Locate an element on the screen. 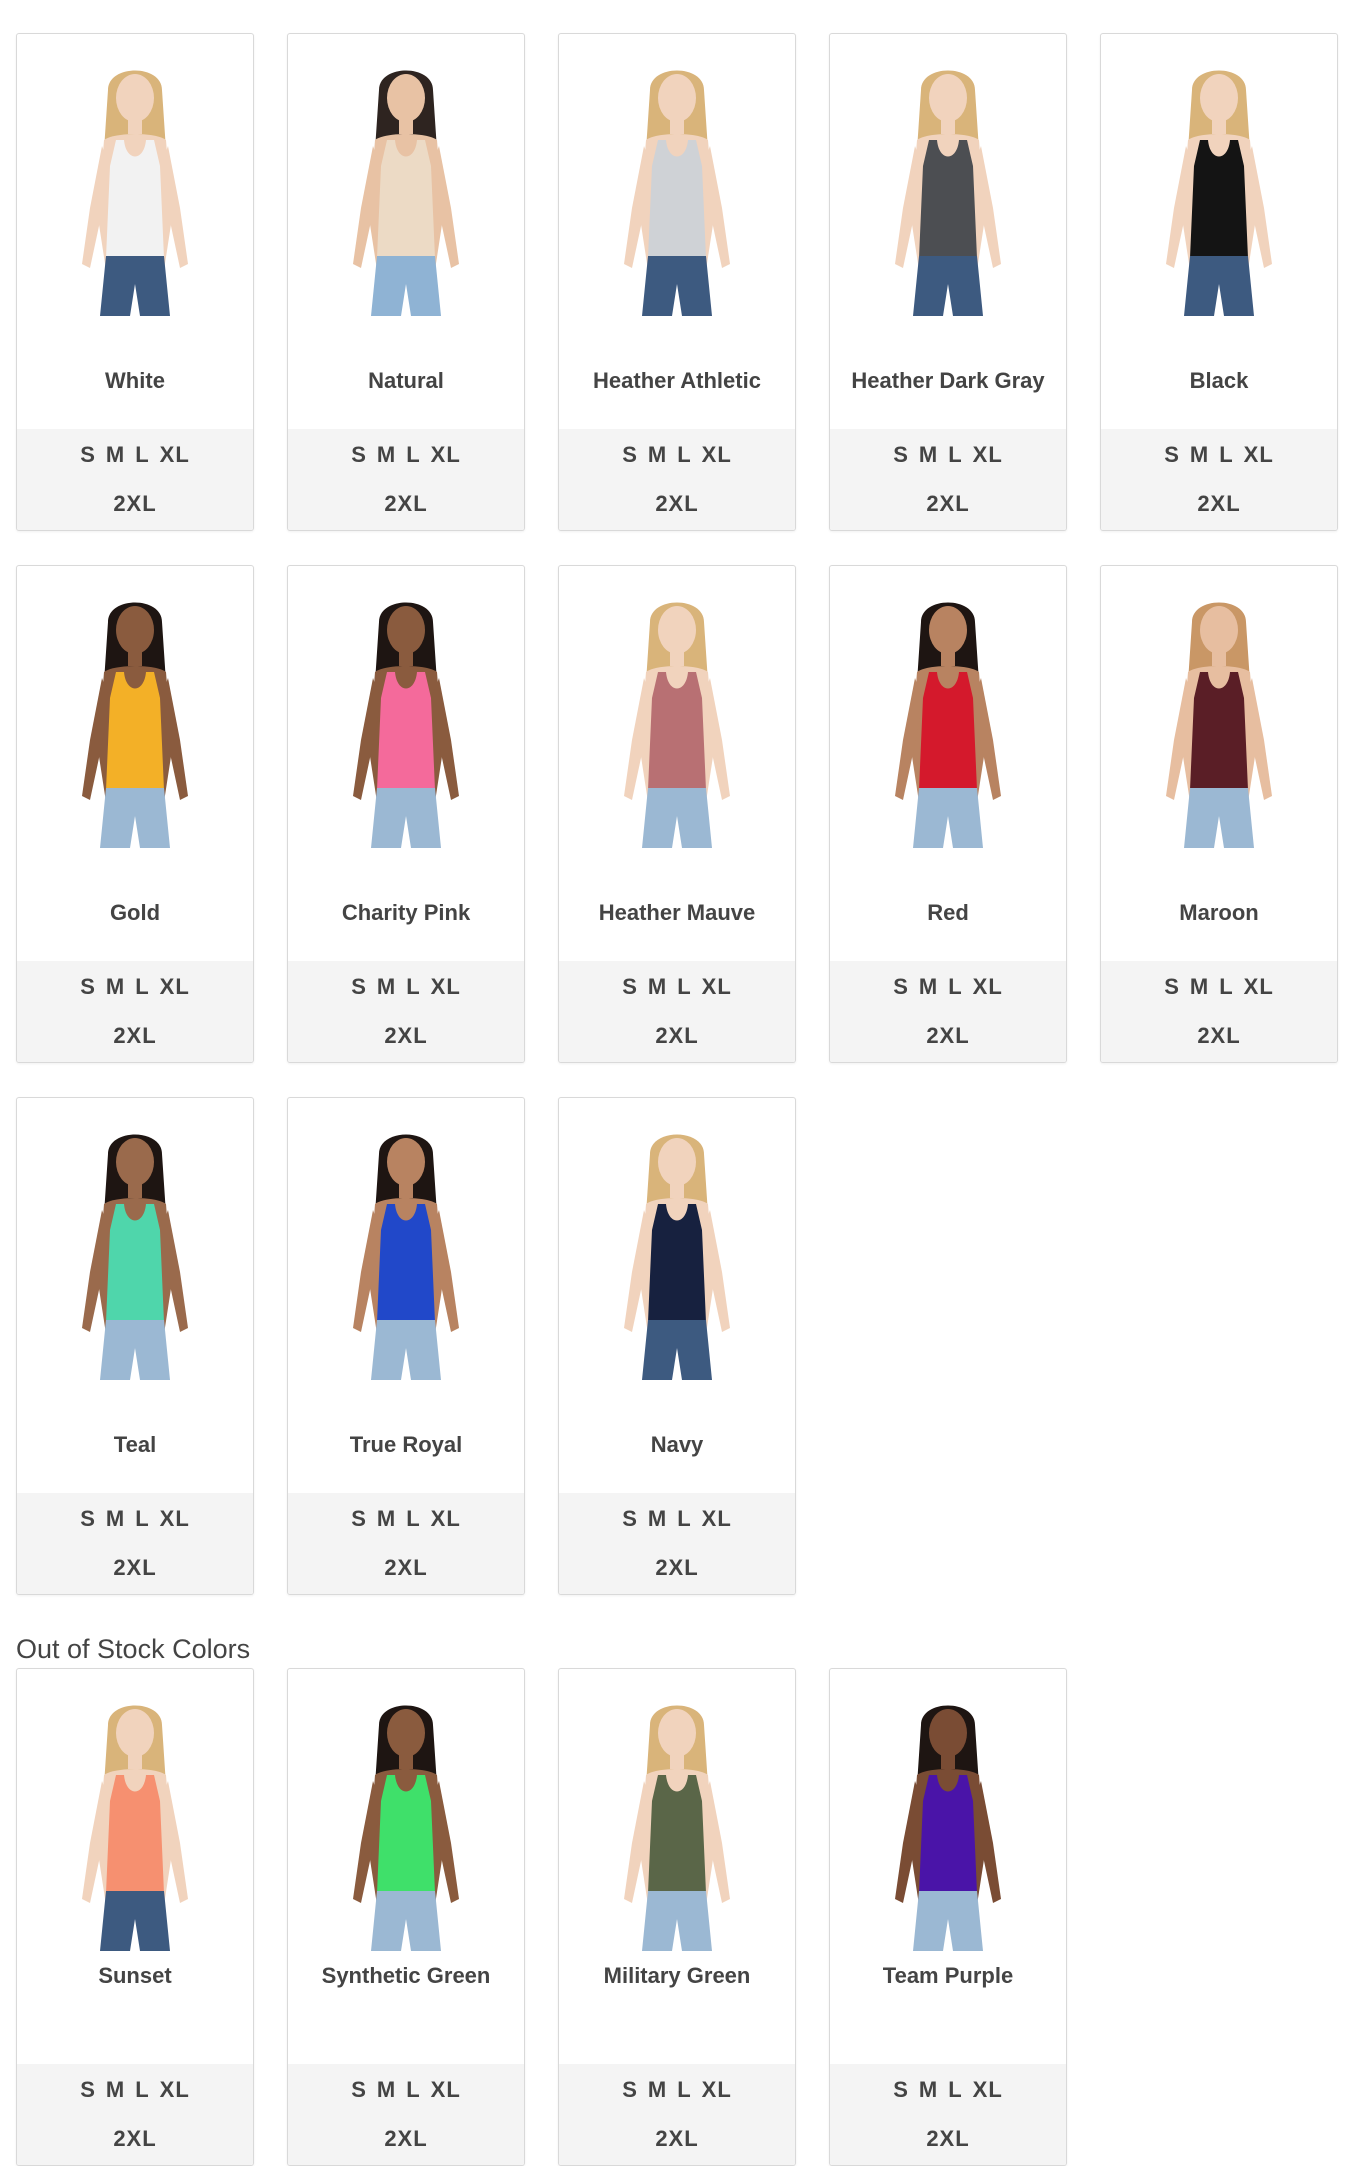 The height and width of the screenshot is (2166, 1365). color-card-synthetic-green: Synthetic Green S M L XL 2XL is located at coordinates (406, 1917).